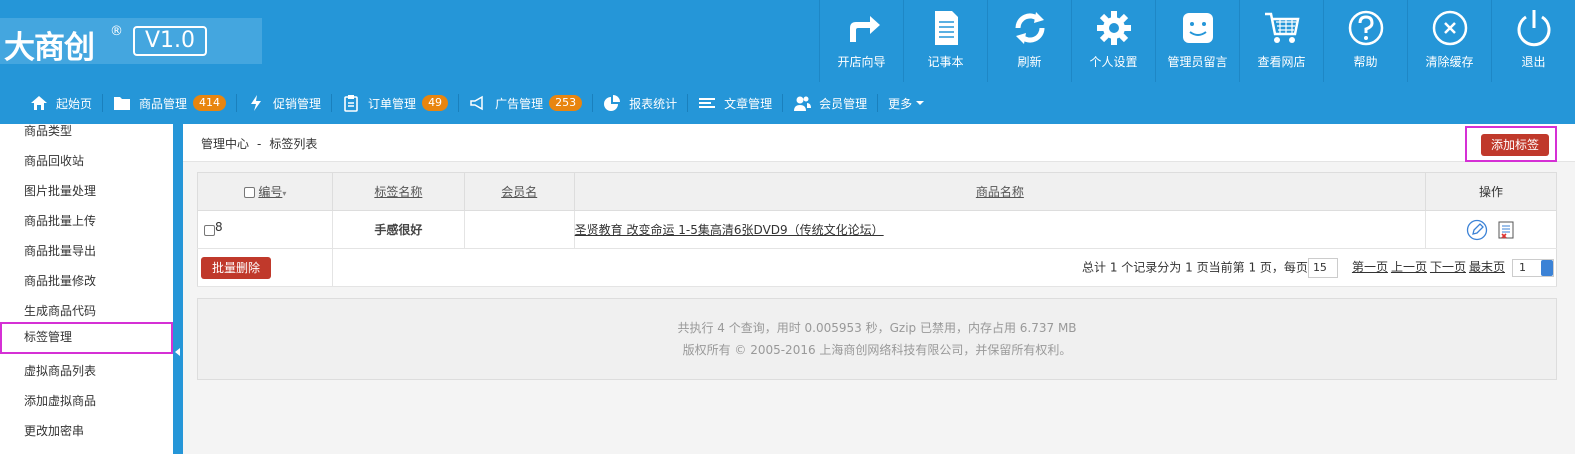 The width and height of the screenshot is (1575, 454). I want to click on bulk-delete-button: 批量删除, so click(236, 267).